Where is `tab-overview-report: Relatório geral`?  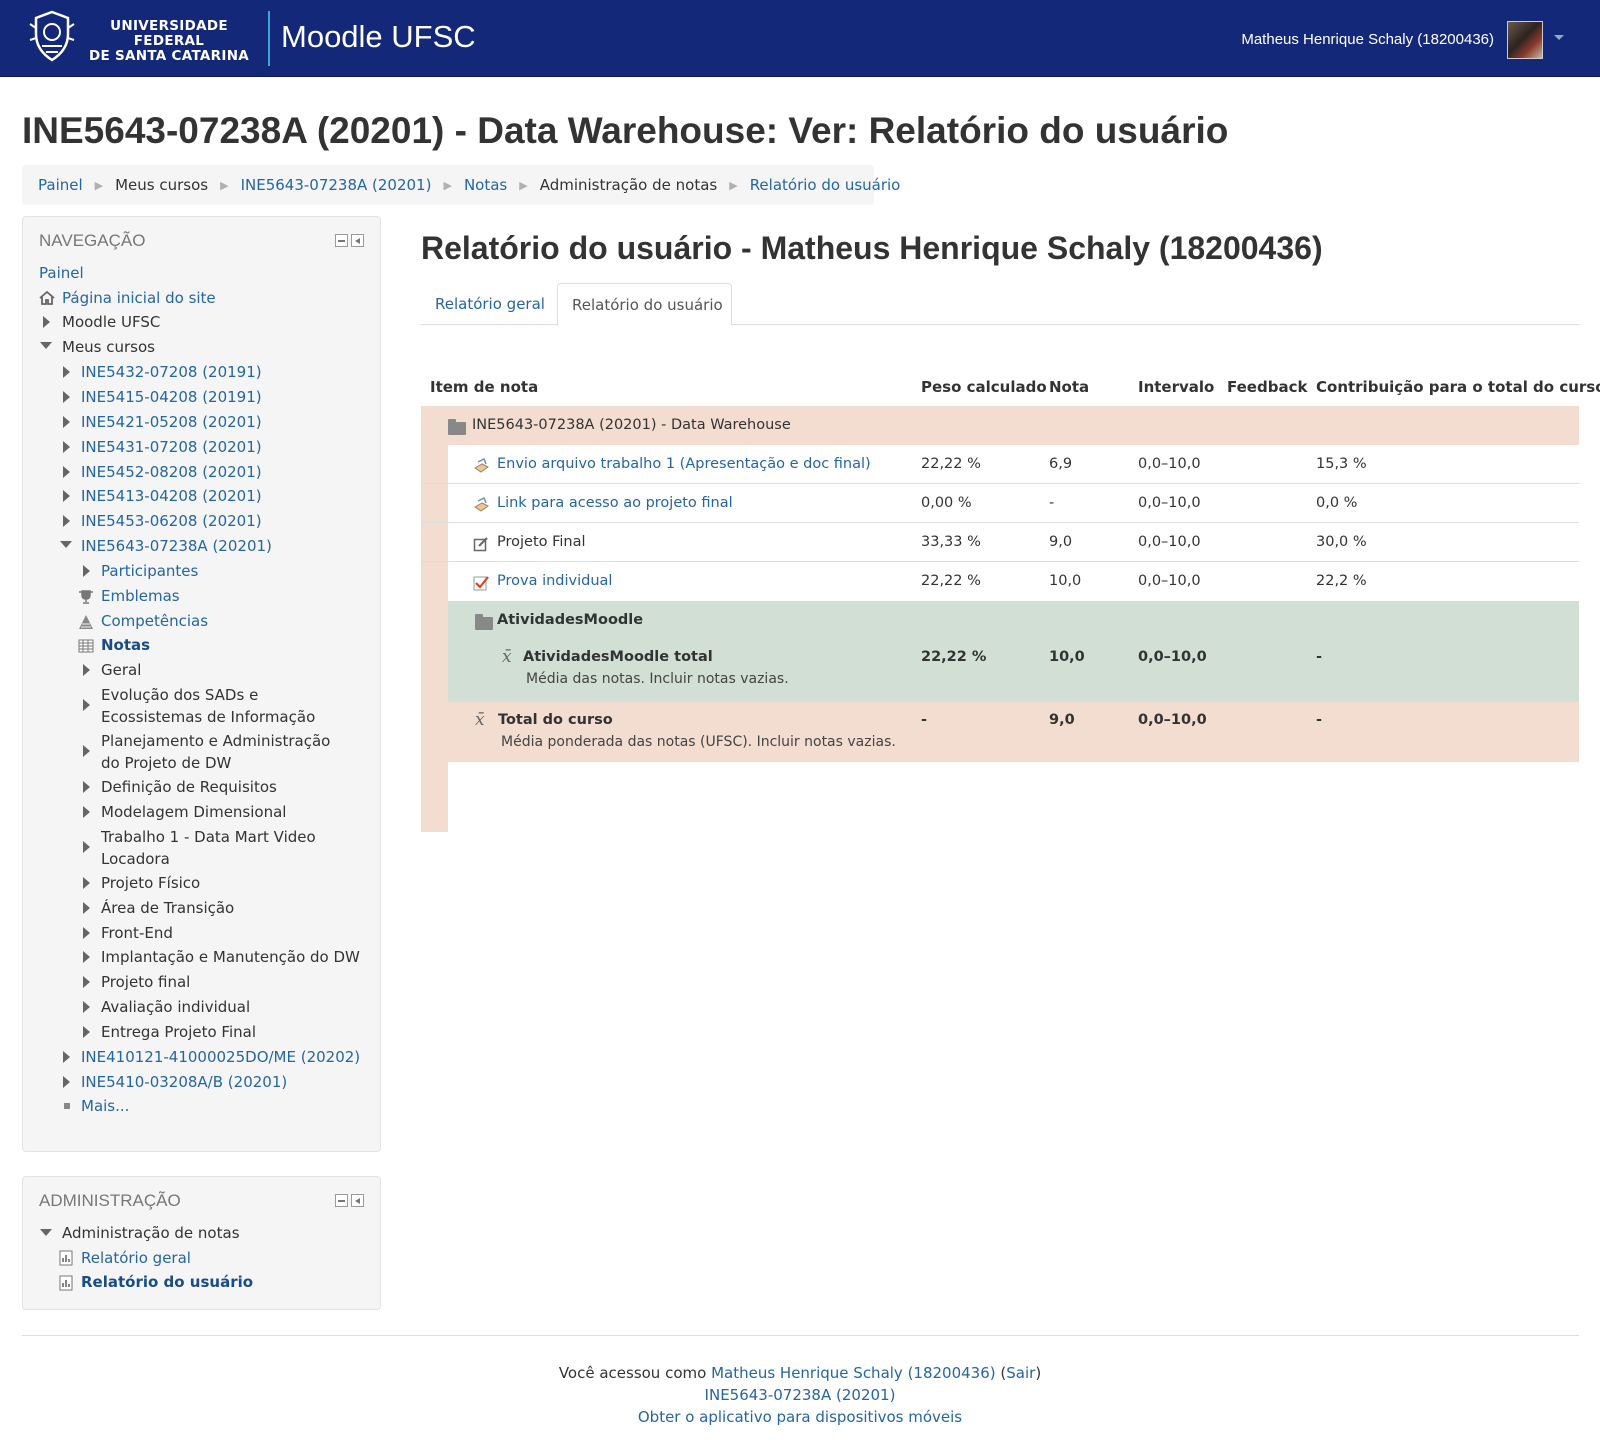
tab-overview-report: Relatório geral is located at coordinates (490, 304).